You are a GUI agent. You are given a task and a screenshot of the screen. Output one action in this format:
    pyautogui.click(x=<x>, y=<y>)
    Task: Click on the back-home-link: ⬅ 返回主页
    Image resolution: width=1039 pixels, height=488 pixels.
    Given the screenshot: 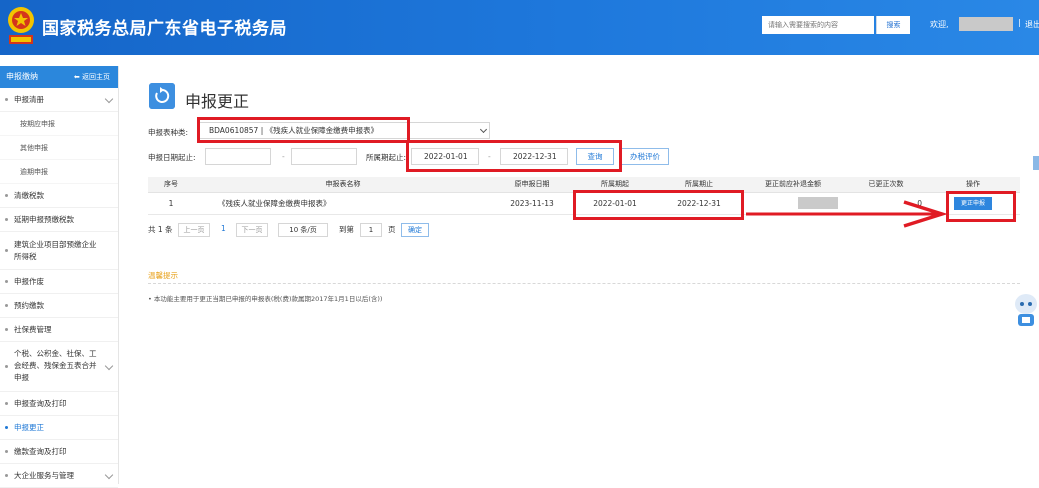 What is the action you would take?
    pyautogui.click(x=92, y=77)
    